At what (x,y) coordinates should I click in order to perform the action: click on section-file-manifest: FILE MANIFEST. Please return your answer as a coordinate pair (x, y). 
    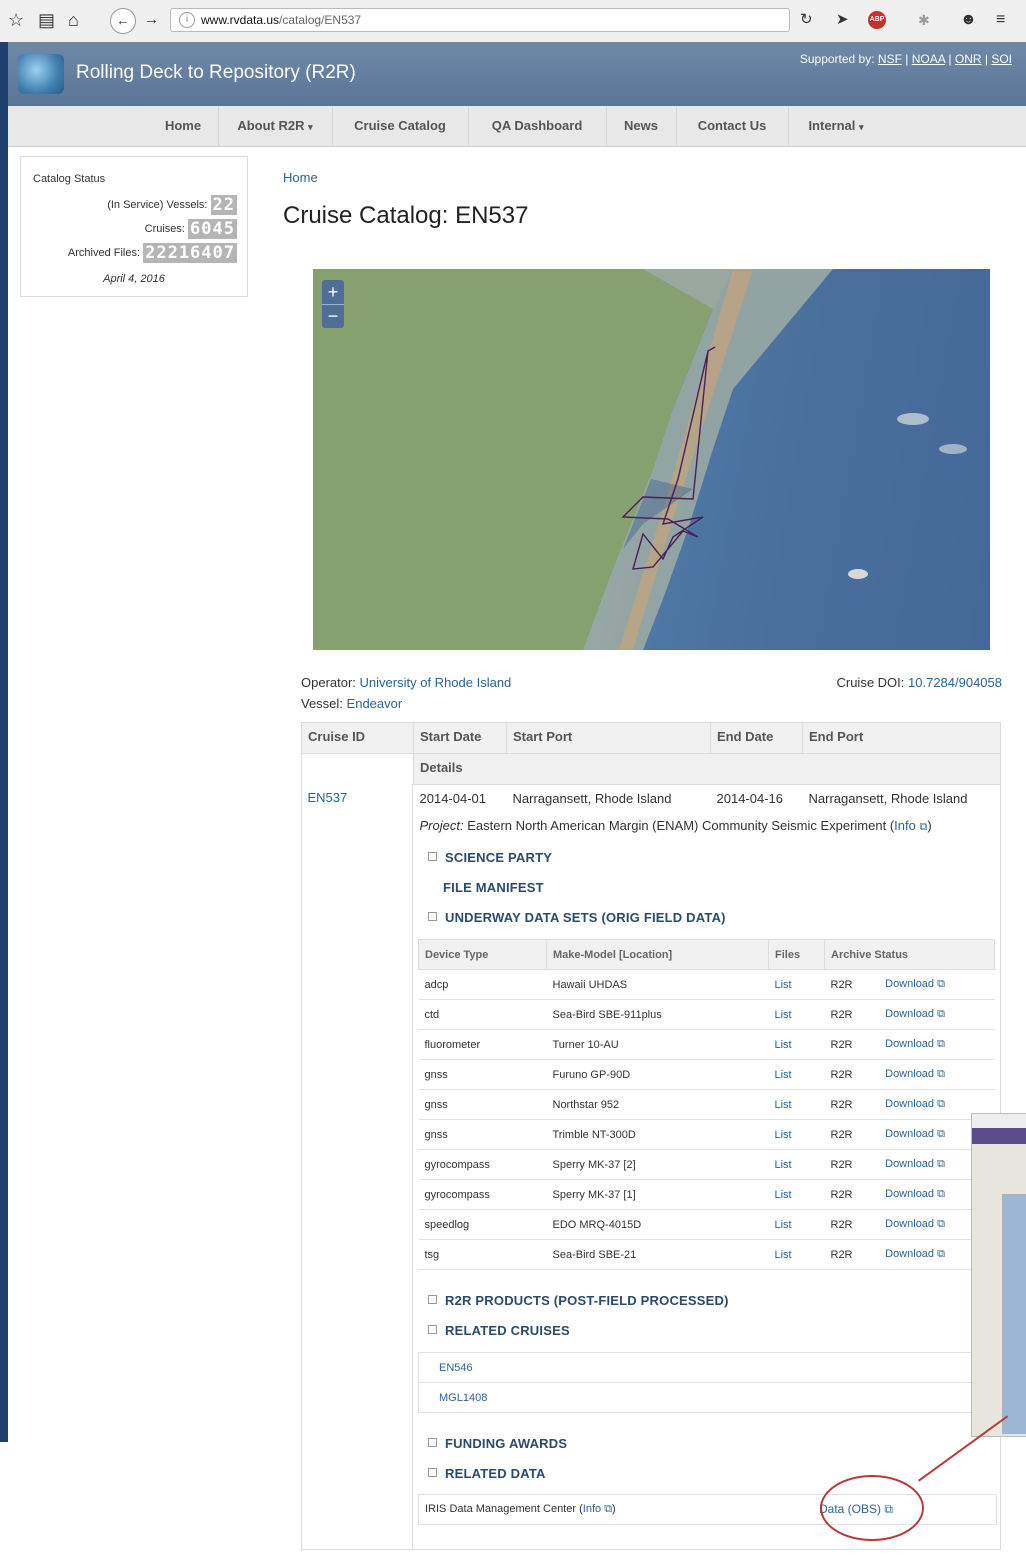
    Looking at the image, I should click on (493, 887).